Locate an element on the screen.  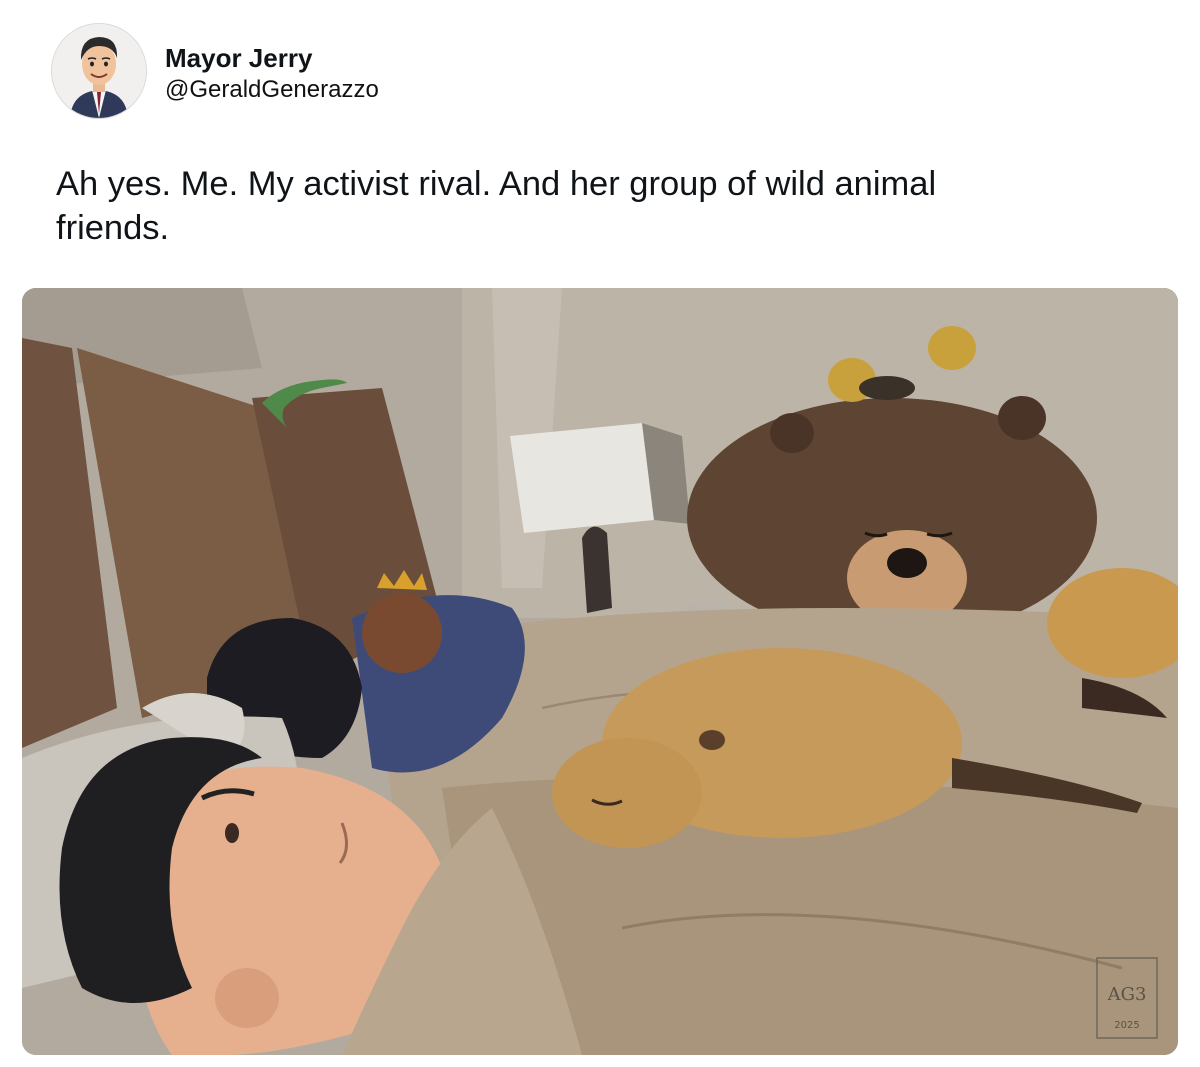
man-ear is located at coordinates (247, 998).